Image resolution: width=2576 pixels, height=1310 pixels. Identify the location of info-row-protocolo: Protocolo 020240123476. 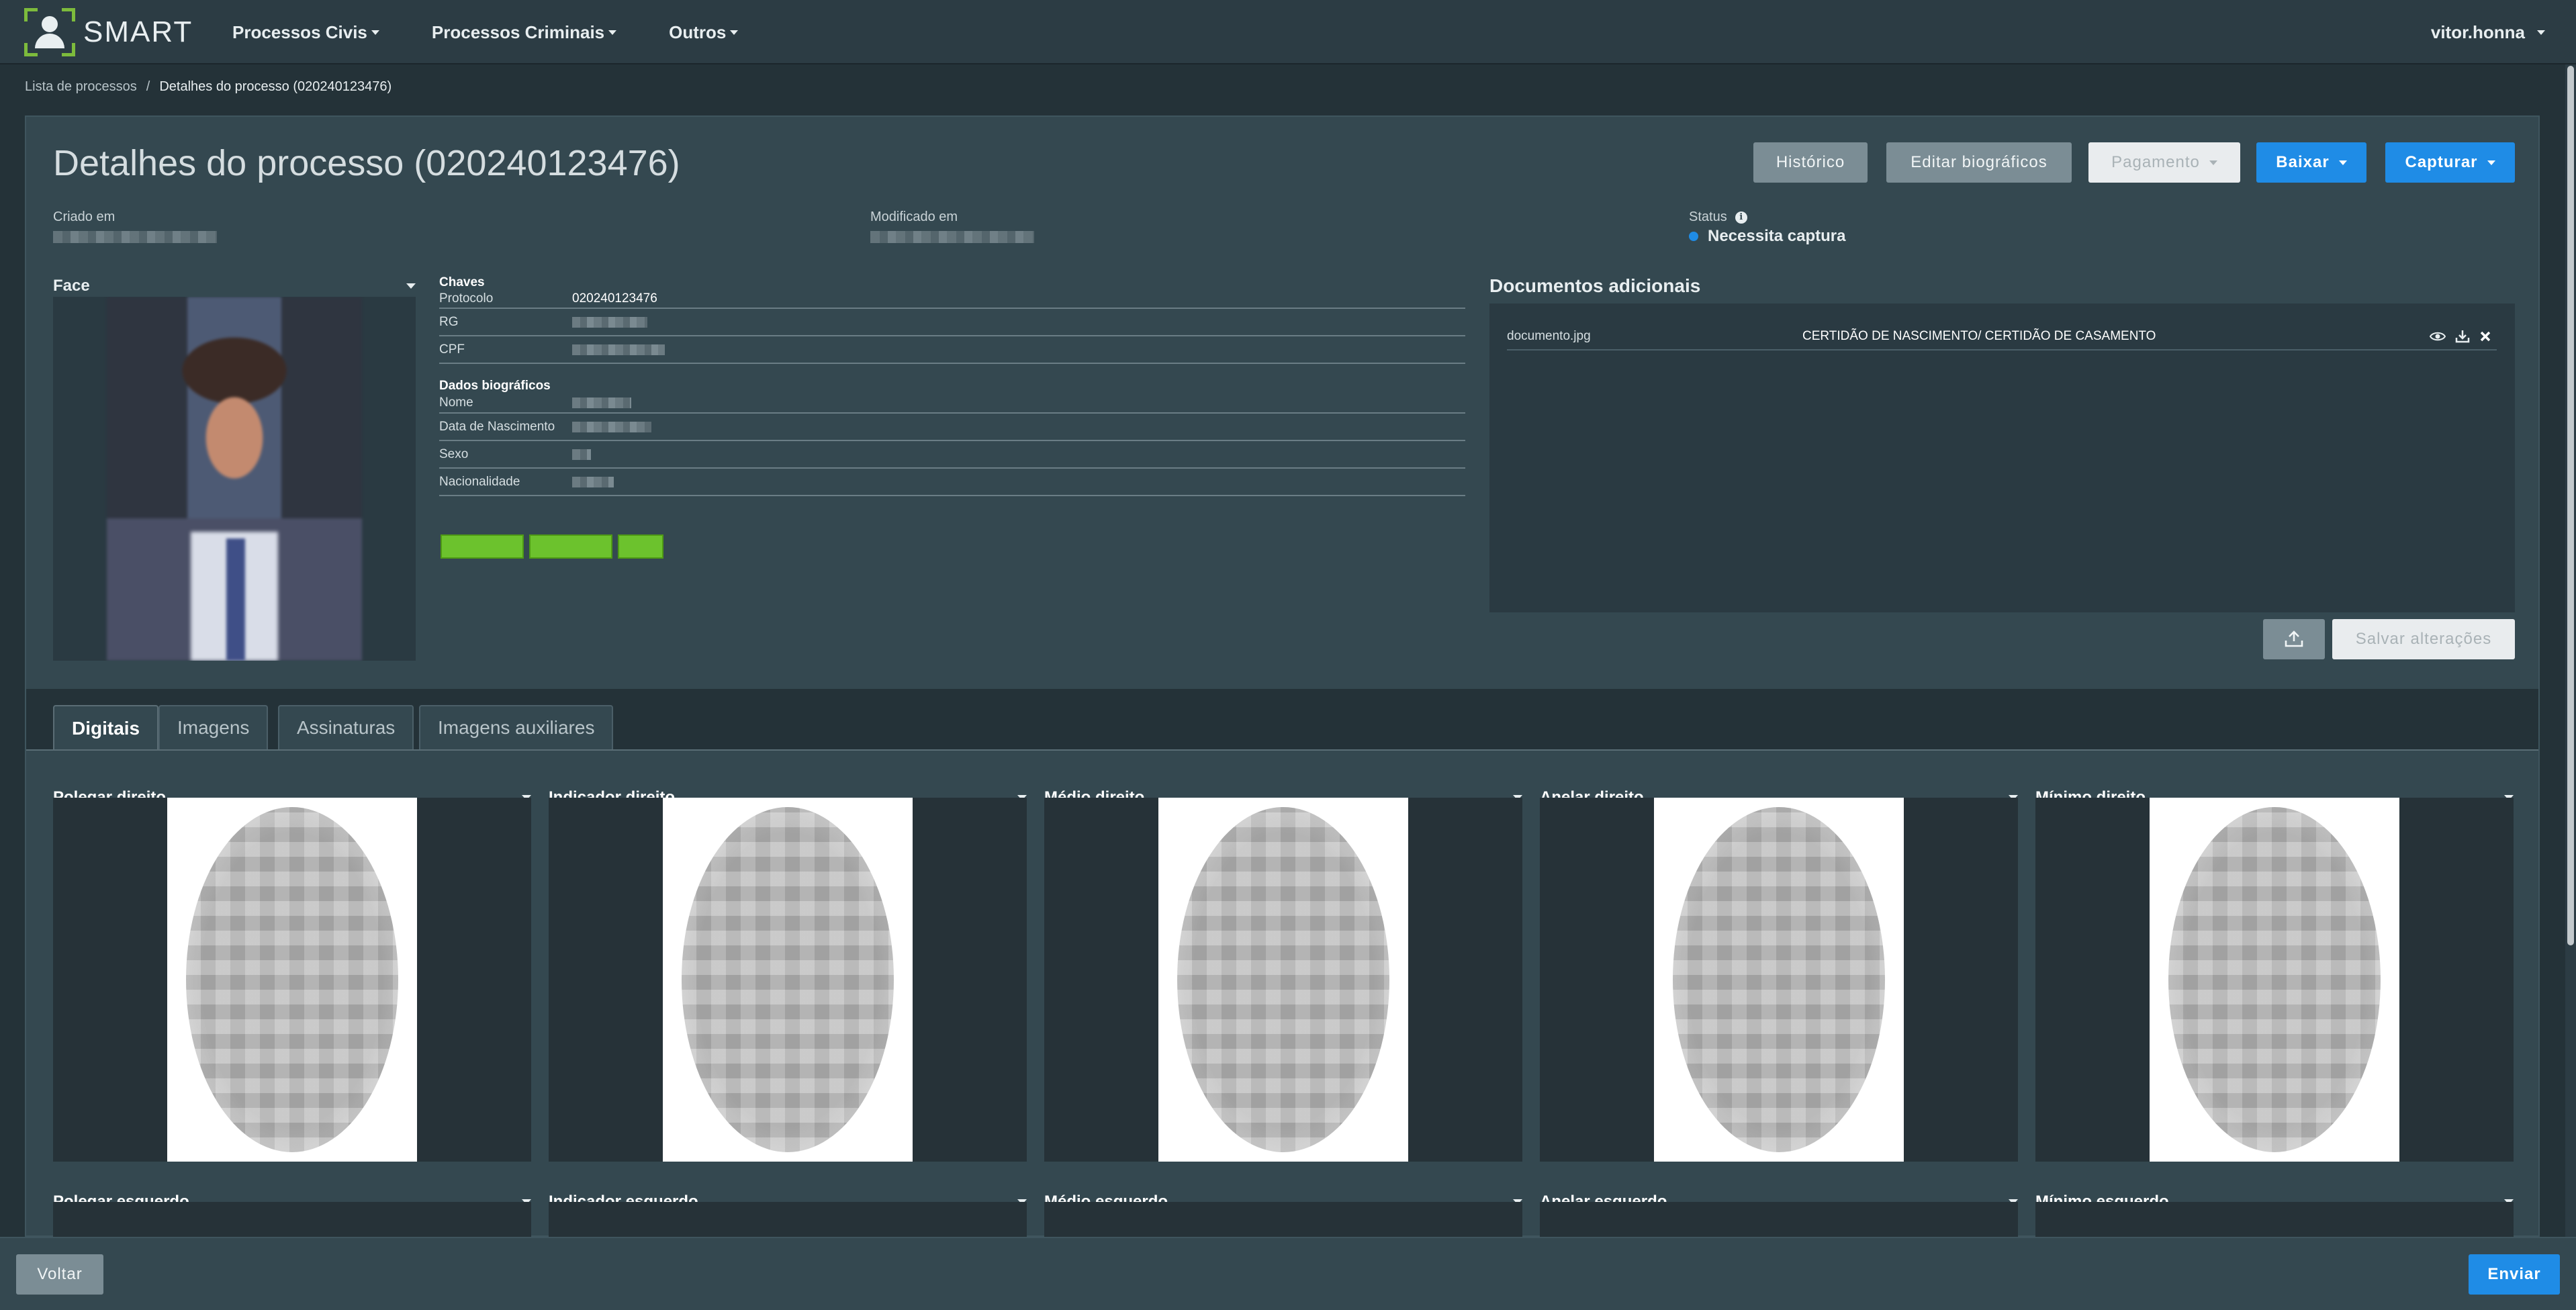
(952, 299).